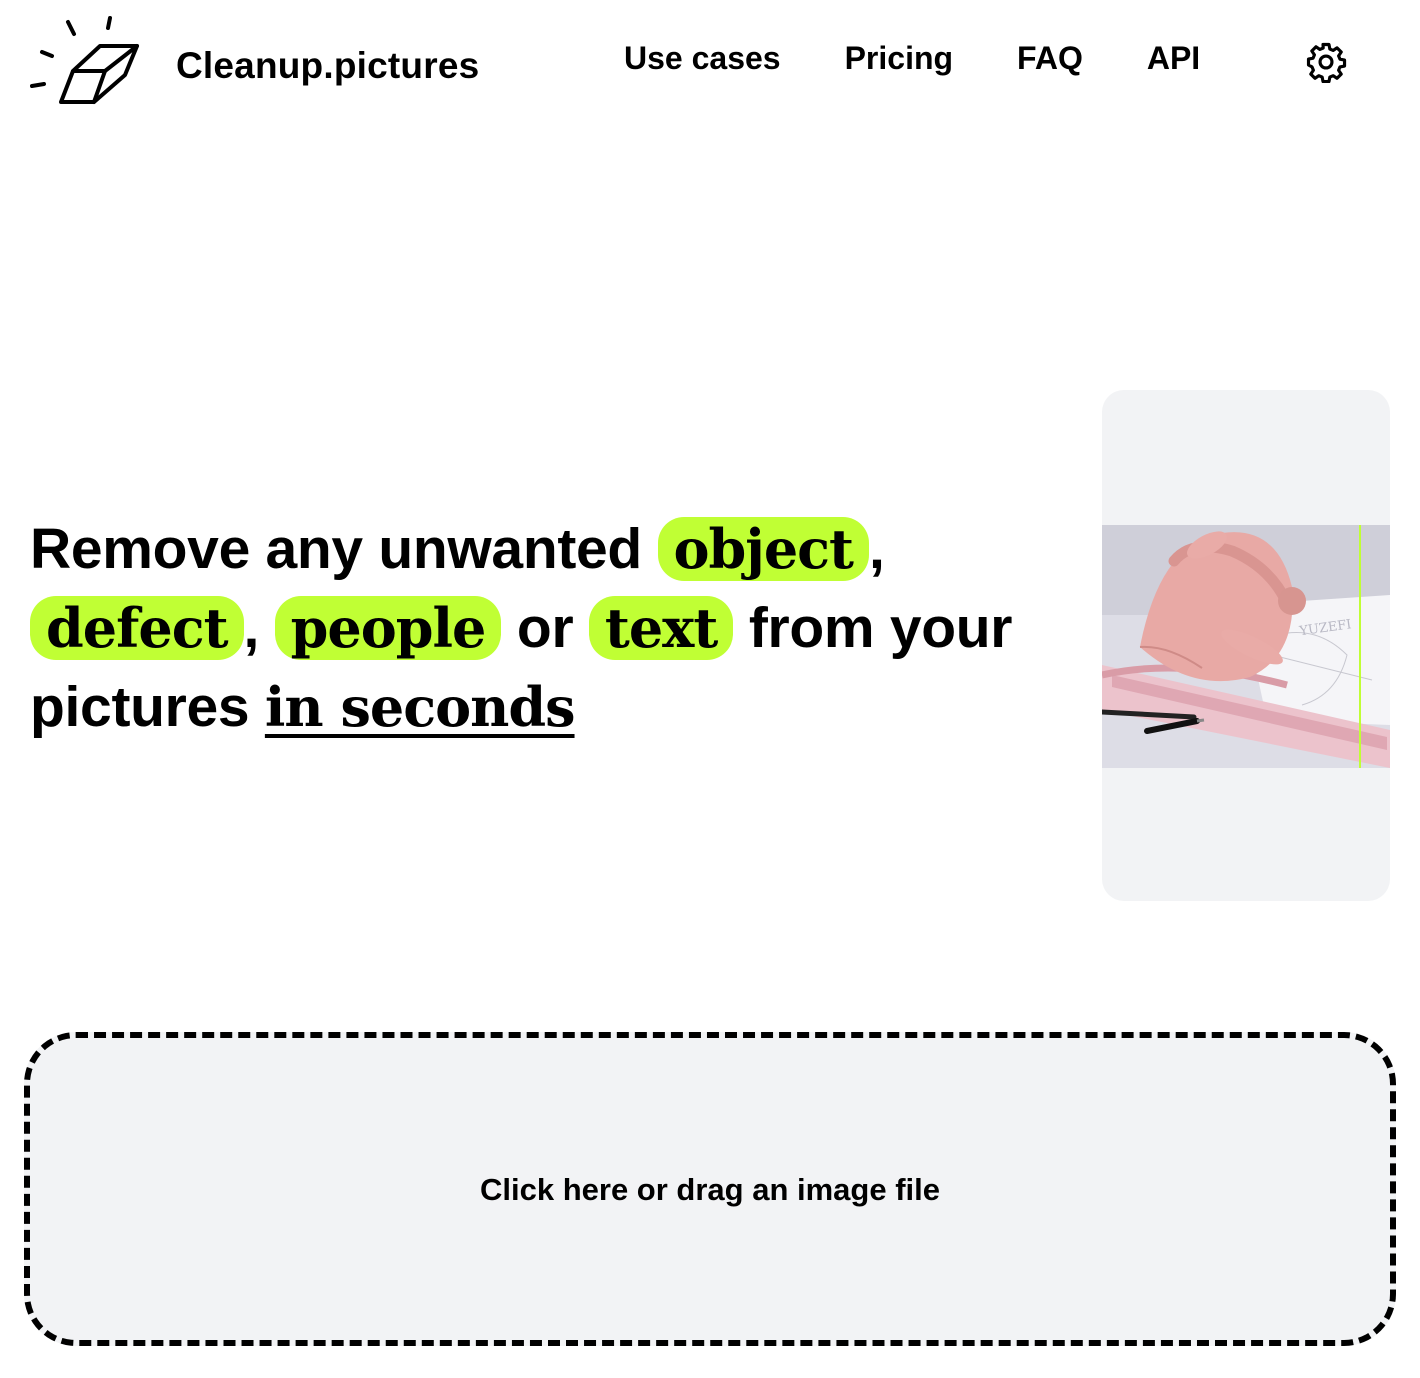 Image resolution: width=1420 pixels, height=1378 pixels. Describe the element at coordinates (877, 549) in the screenshot. I see `headline-comma-1: ,` at that location.